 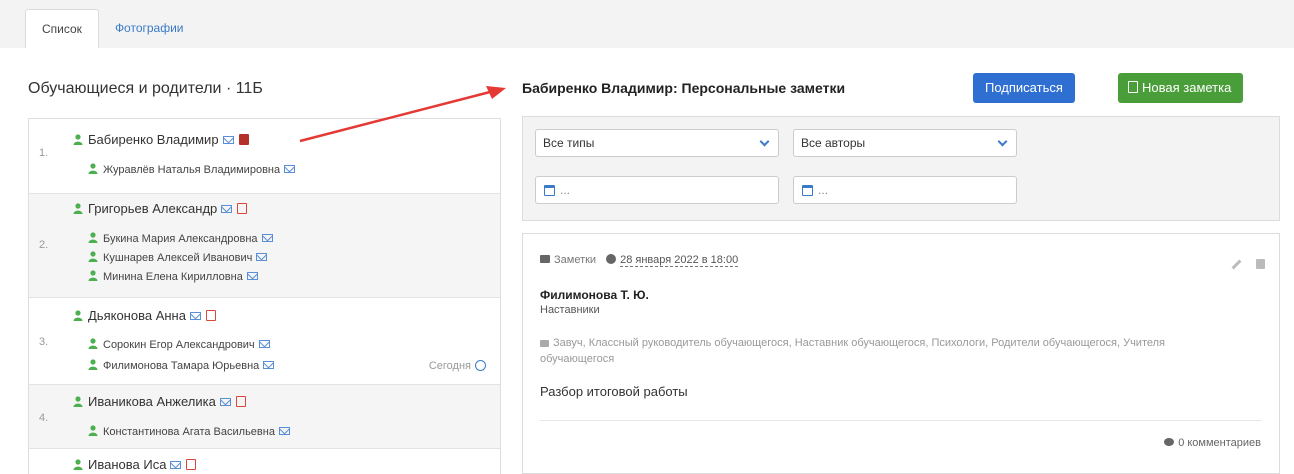 What do you see at coordinates (1187, 87) in the screenshot?
I see `new-note-label: Новая заметка` at bounding box center [1187, 87].